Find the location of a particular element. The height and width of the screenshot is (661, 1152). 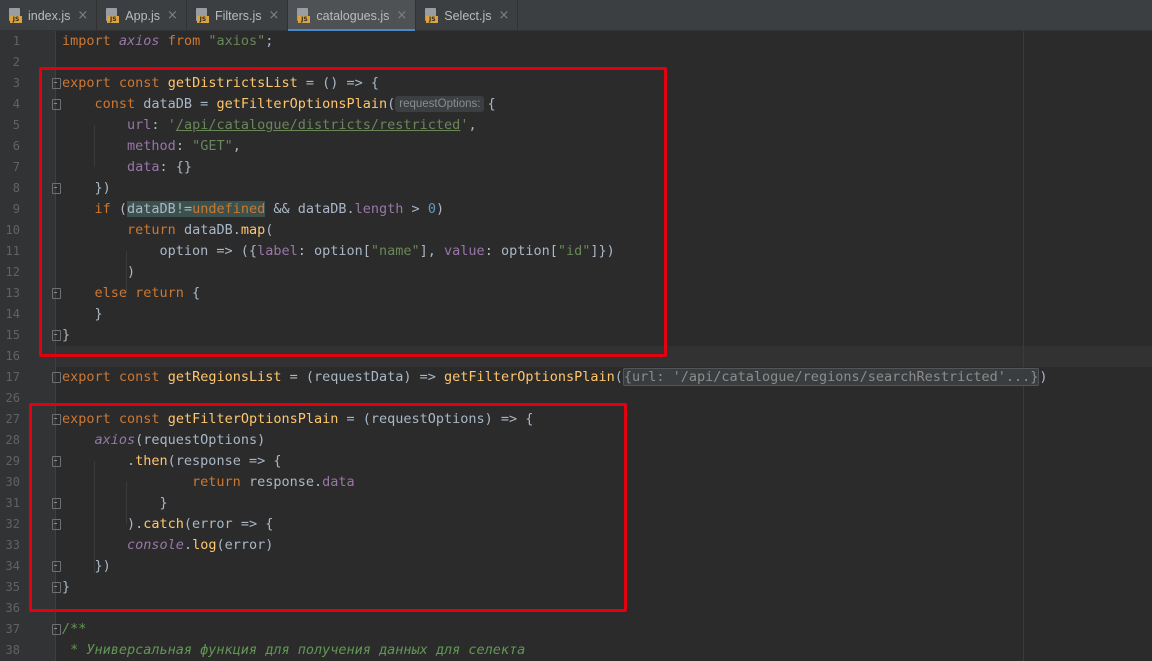

line-number: 31 is located at coordinates (12, 503).